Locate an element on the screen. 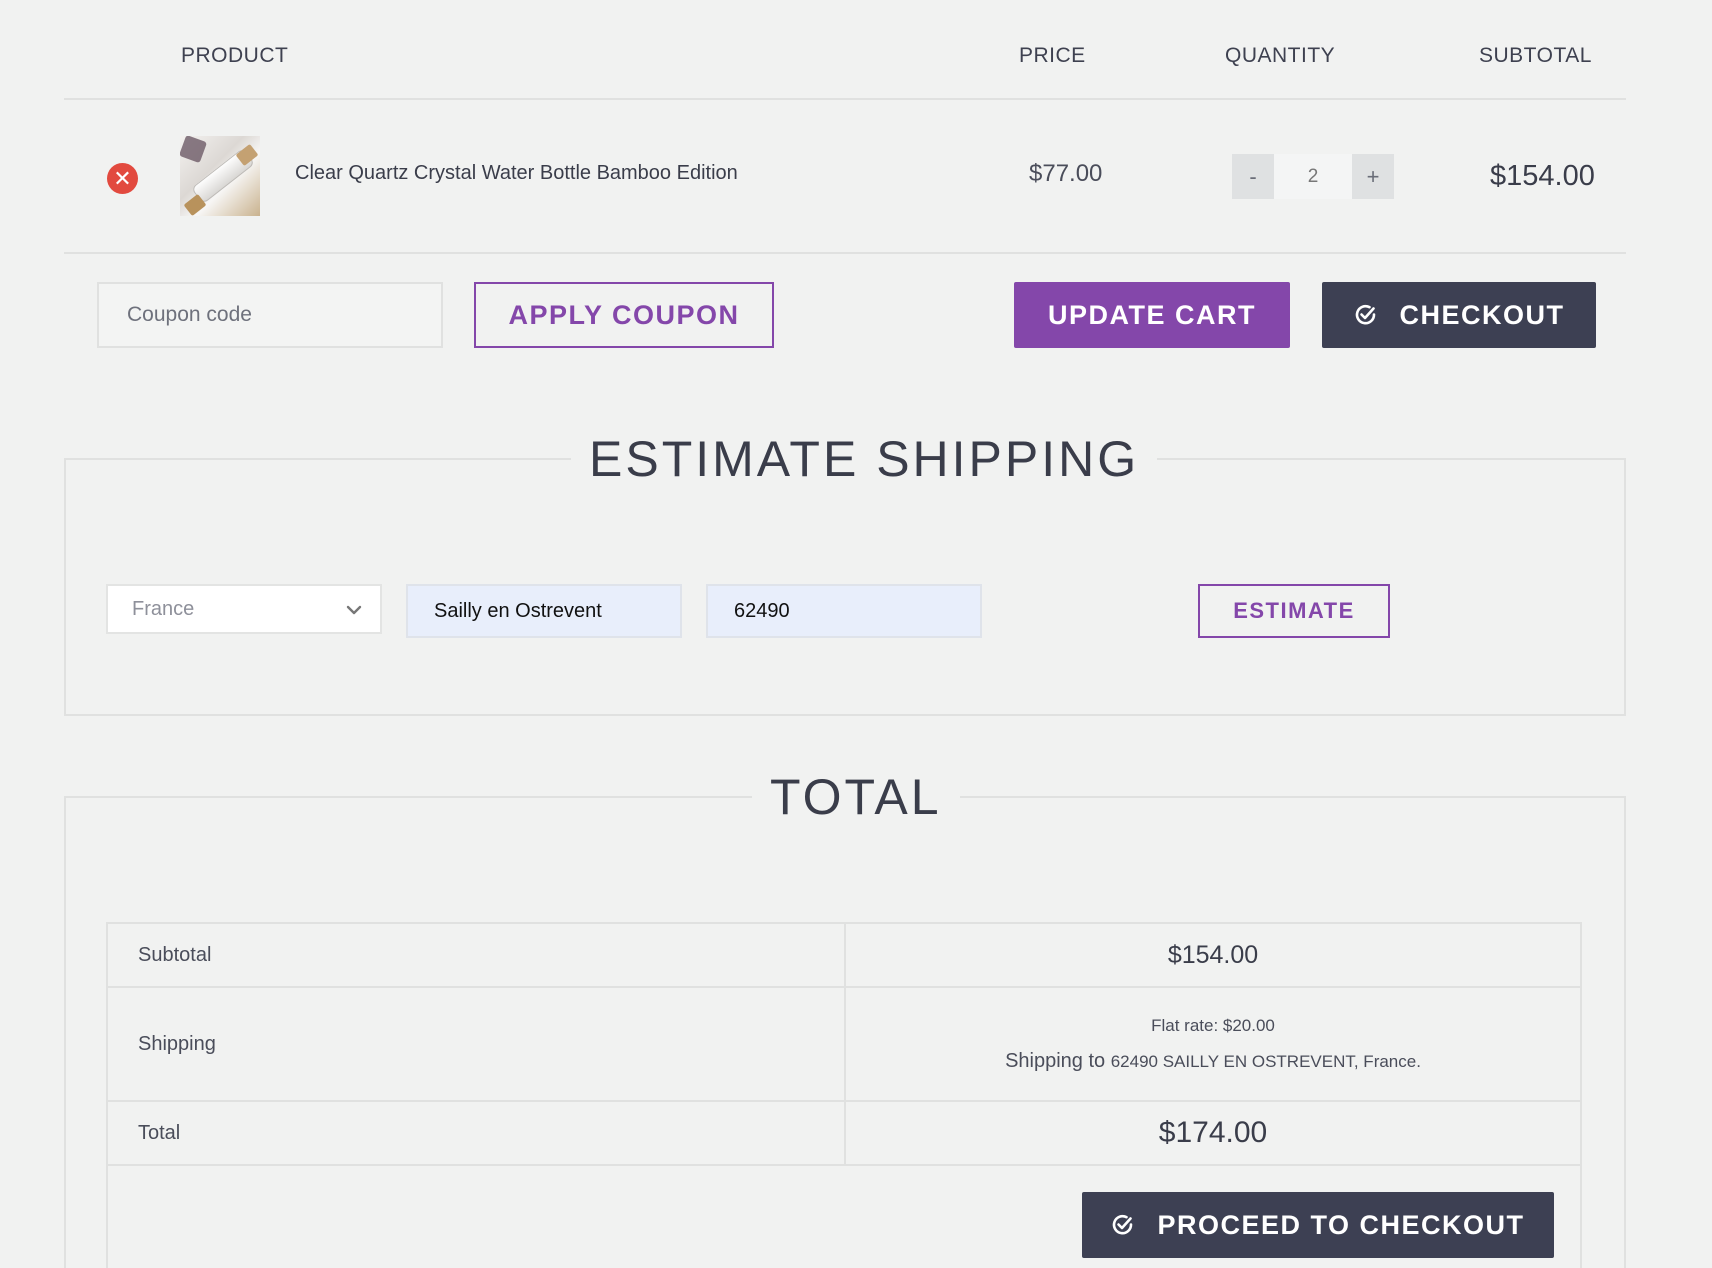 The height and width of the screenshot is (1268, 1712). country-select-value: France is located at coordinates (163, 608).